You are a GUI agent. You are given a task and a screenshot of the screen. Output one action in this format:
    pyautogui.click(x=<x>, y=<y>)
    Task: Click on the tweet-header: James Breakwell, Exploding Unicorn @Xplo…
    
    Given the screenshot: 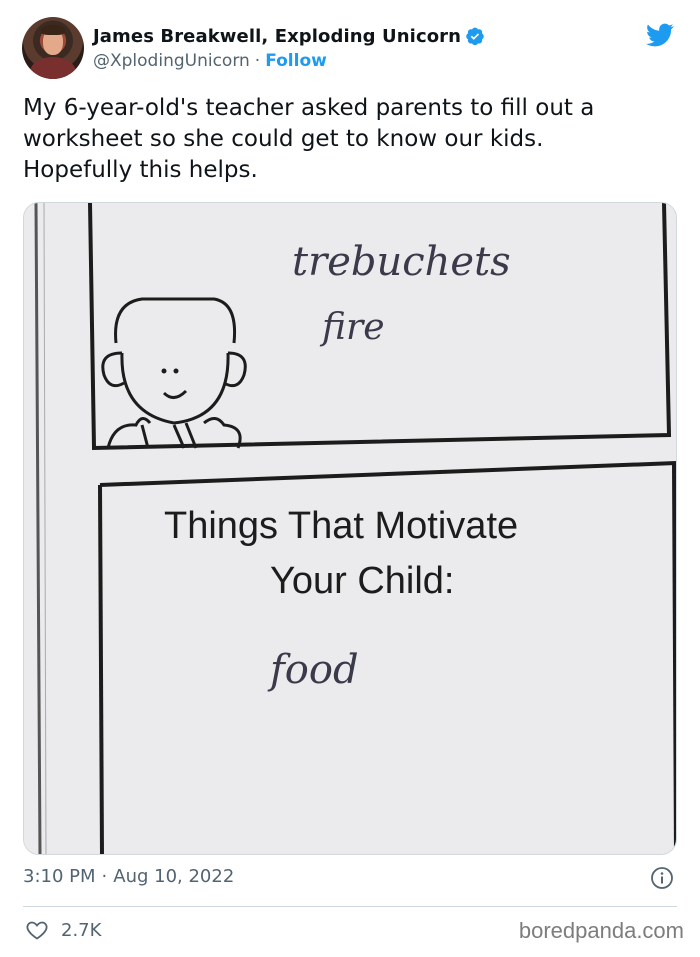 What is the action you would take?
    pyautogui.click(x=352, y=49)
    